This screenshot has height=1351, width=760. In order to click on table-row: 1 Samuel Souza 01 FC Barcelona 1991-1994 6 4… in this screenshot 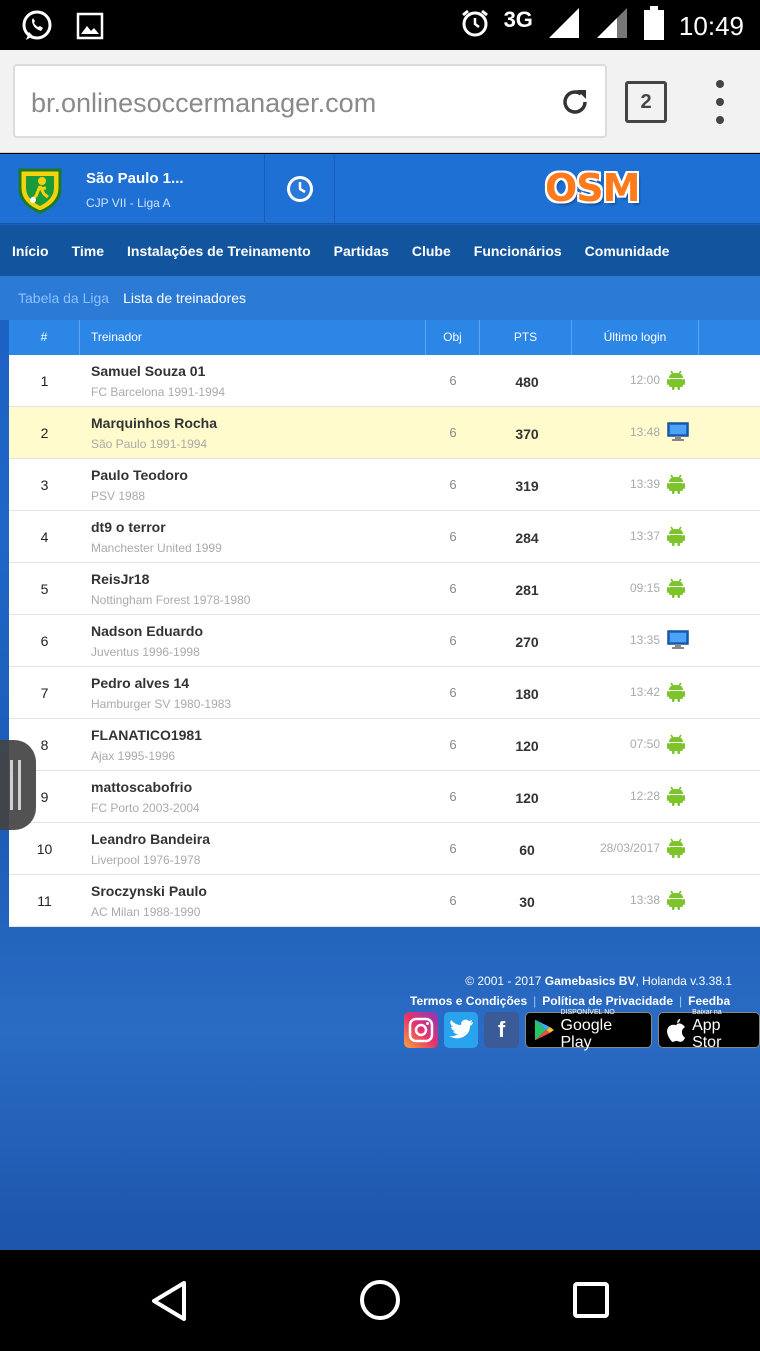, I will do `click(384, 381)`.